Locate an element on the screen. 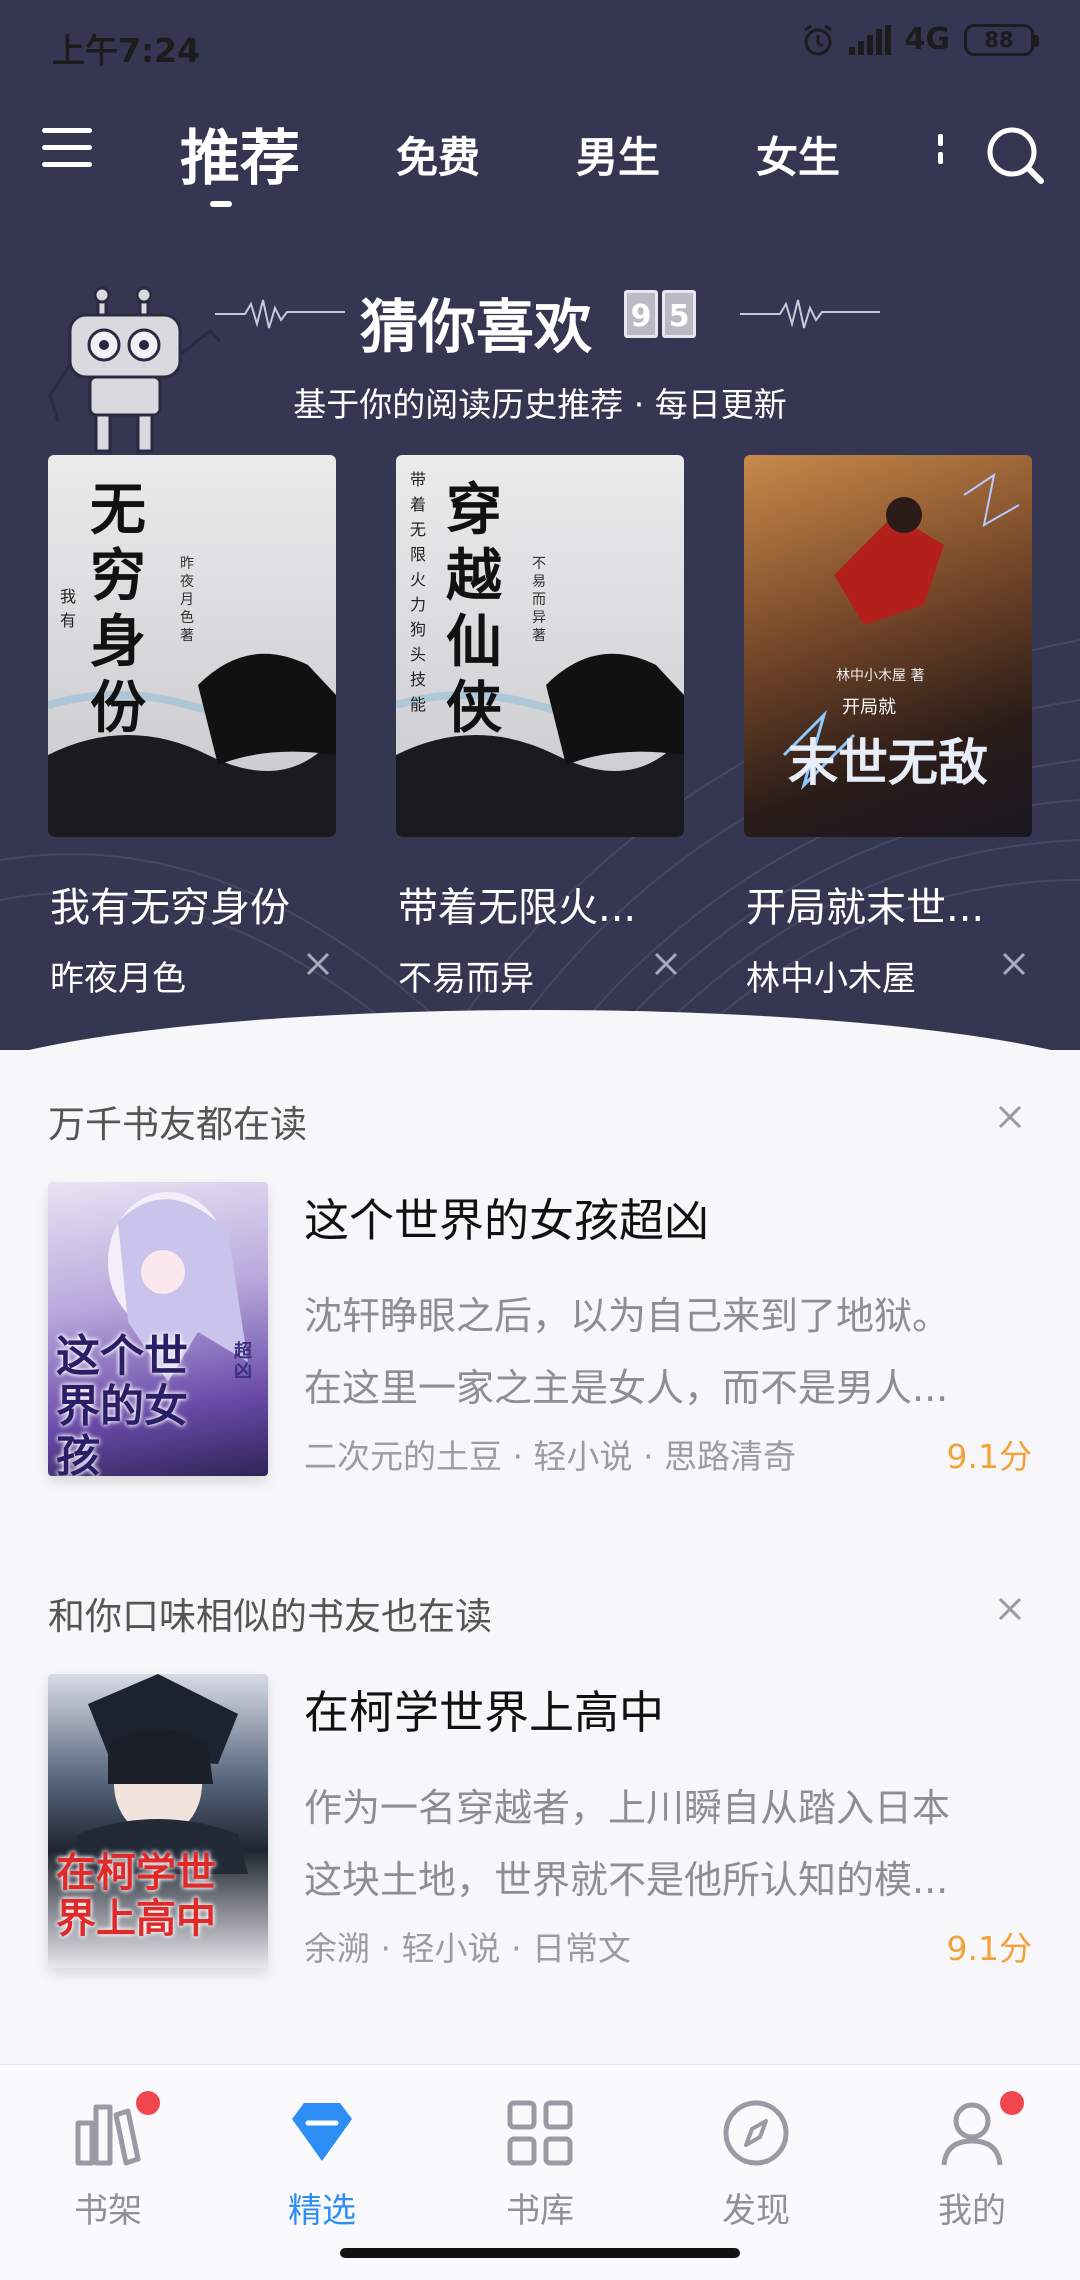  cover-tag: 超凶 is located at coordinates (243, 1361).